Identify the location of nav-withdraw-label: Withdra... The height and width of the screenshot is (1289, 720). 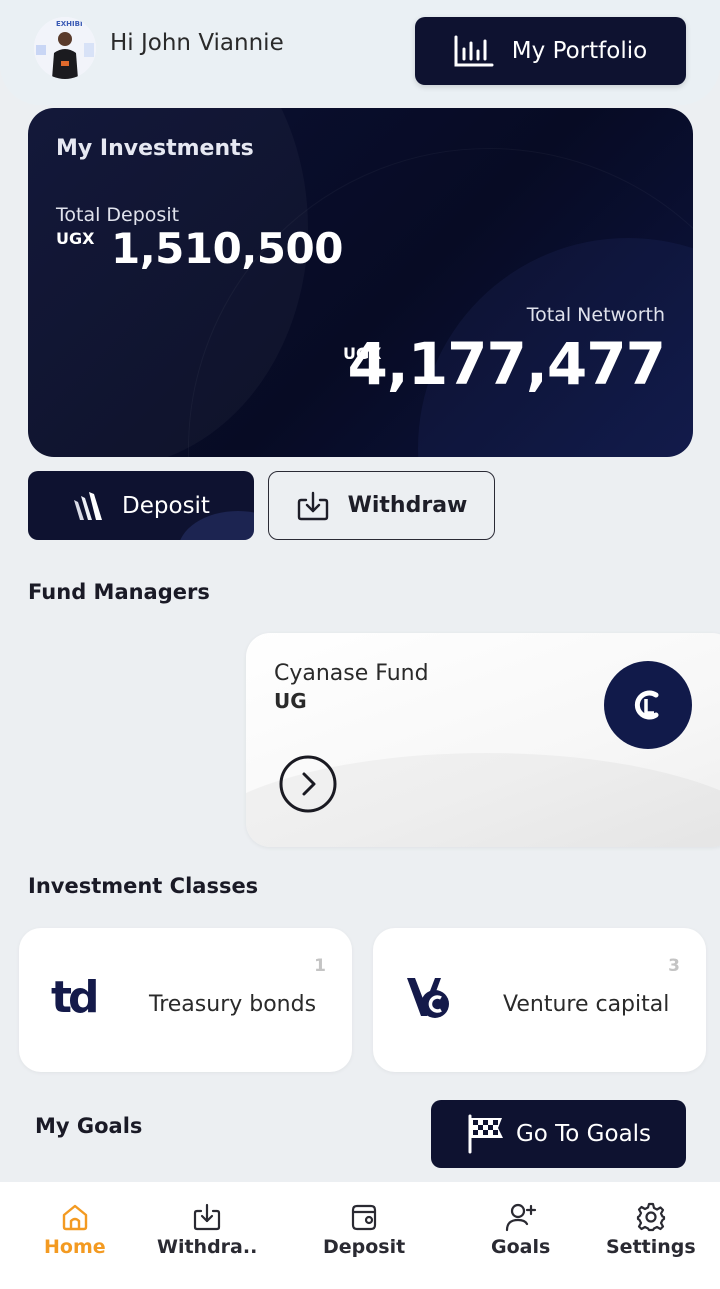
(207, 1247).